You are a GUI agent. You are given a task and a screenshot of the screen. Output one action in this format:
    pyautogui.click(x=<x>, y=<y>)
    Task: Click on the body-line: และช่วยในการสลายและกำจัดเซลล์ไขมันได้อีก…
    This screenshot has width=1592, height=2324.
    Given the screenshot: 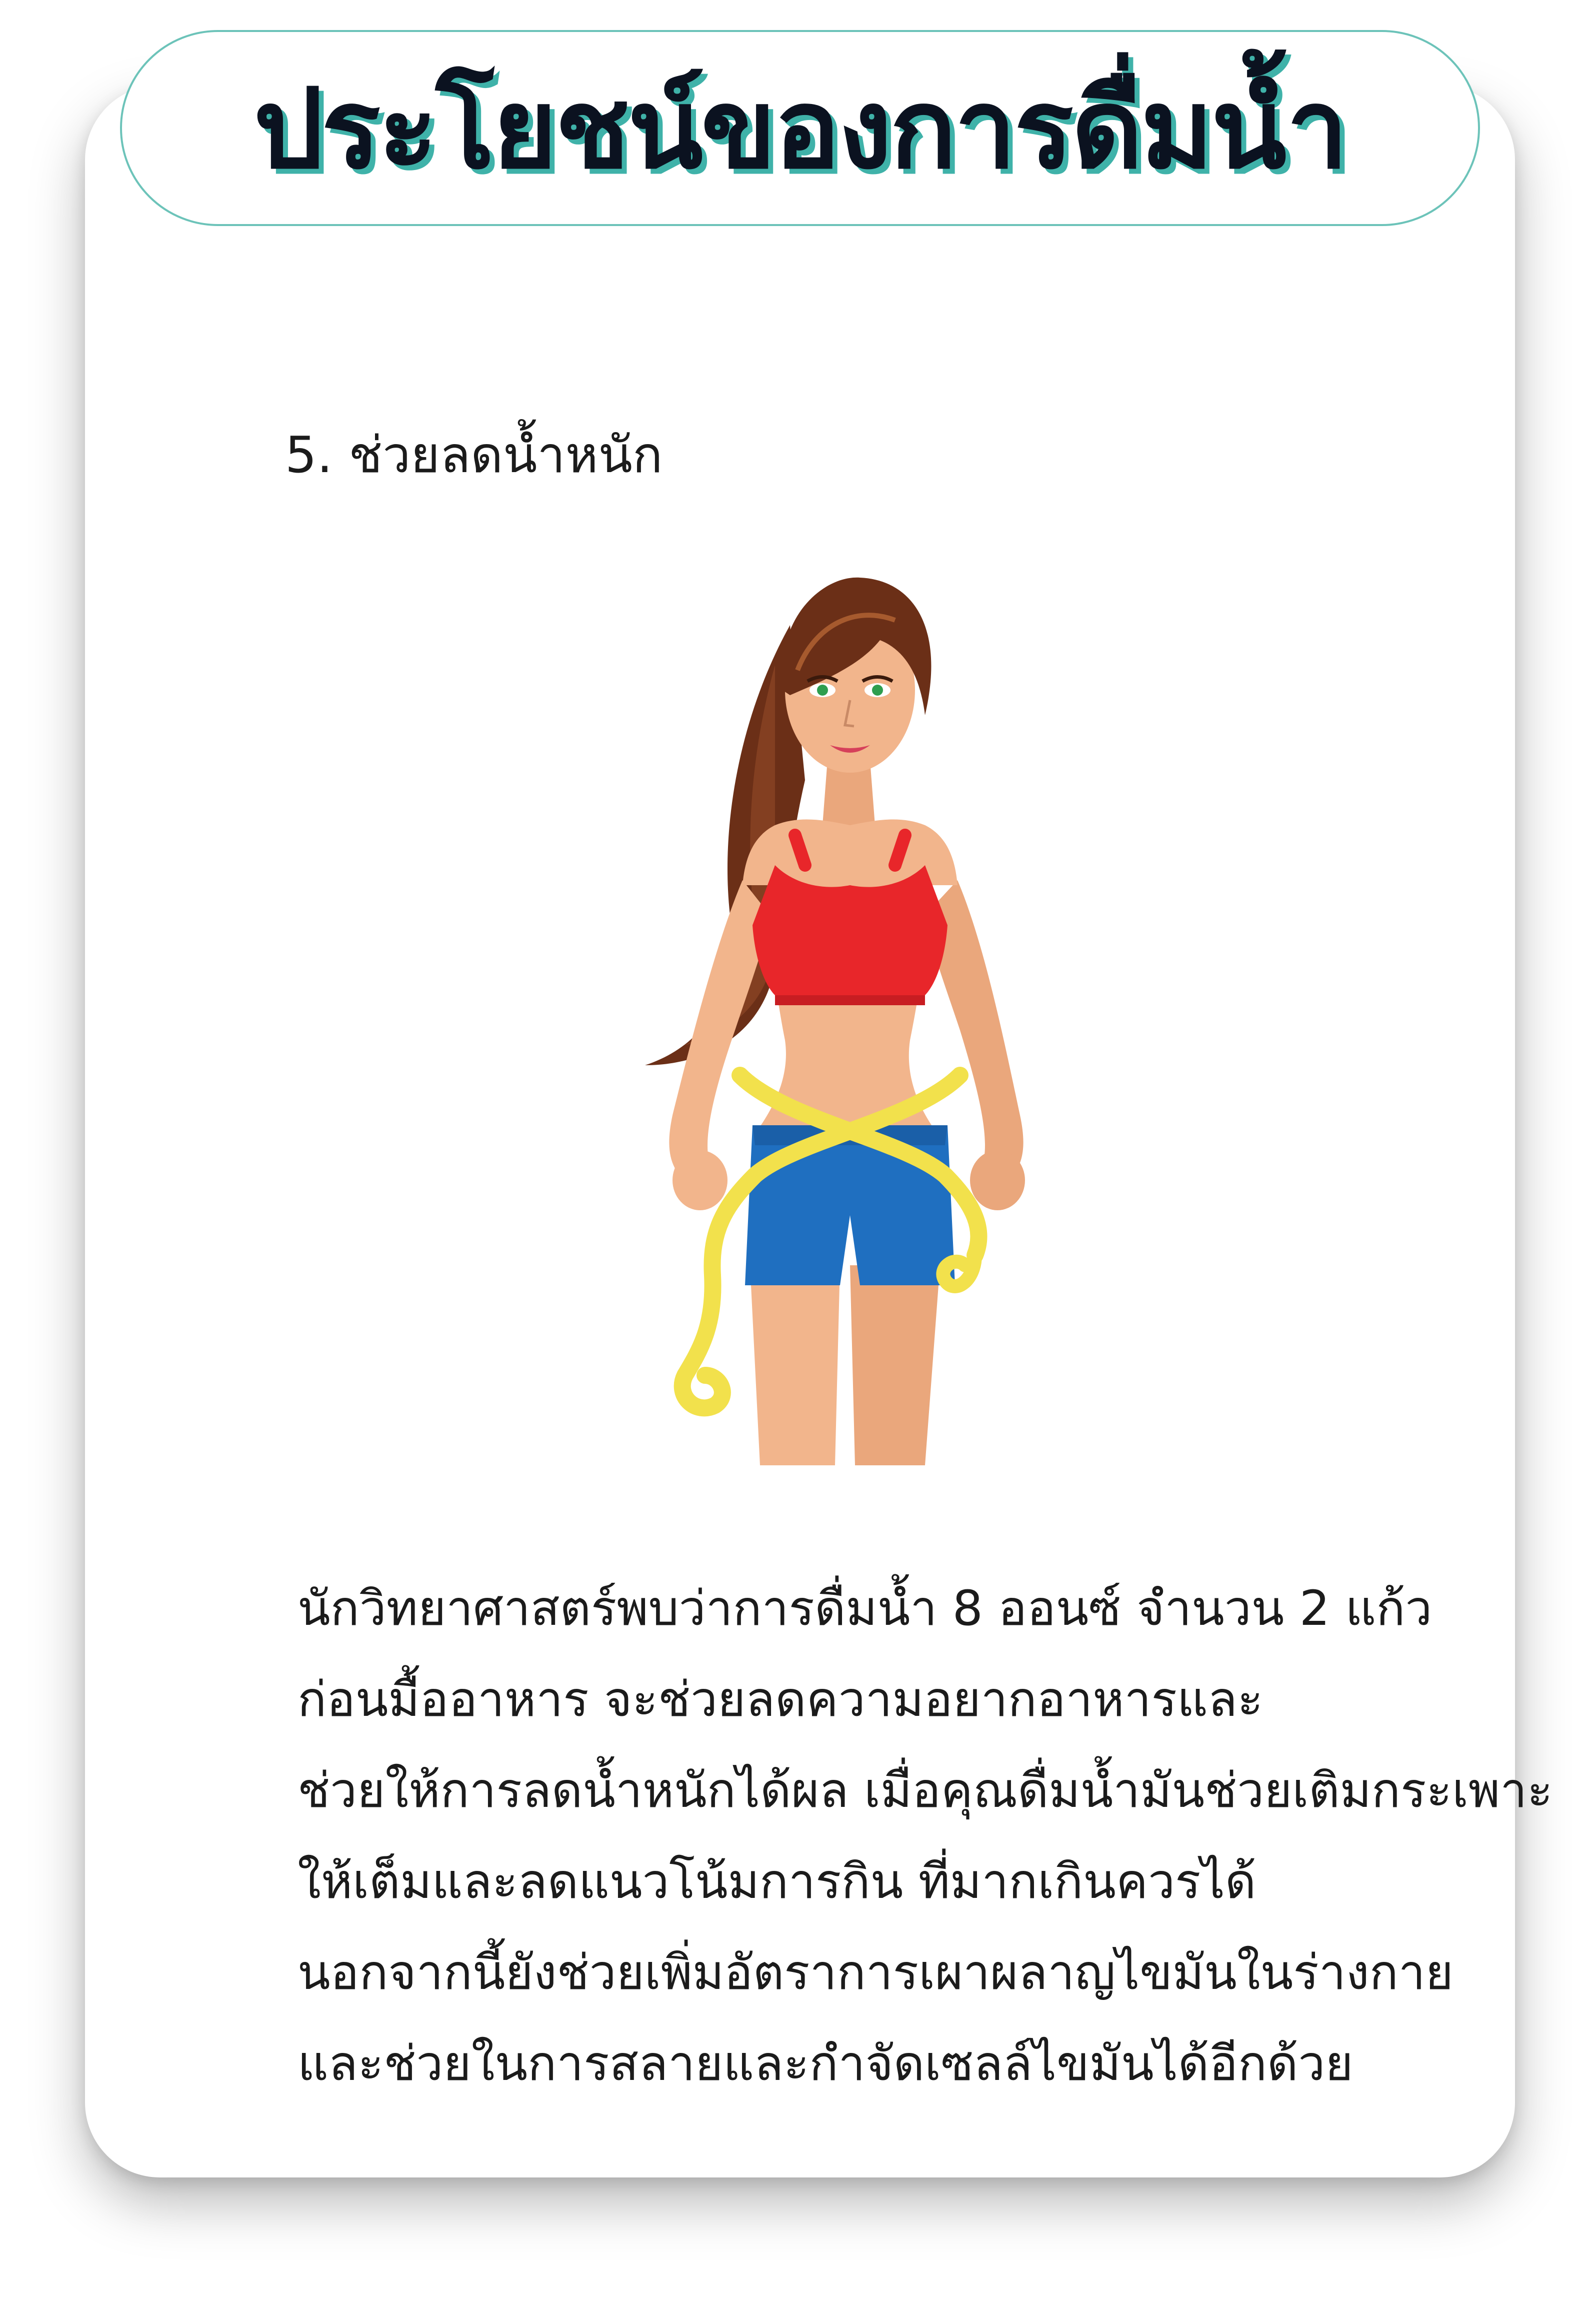 What is the action you would take?
    pyautogui.click(x=826, y=2063)
    